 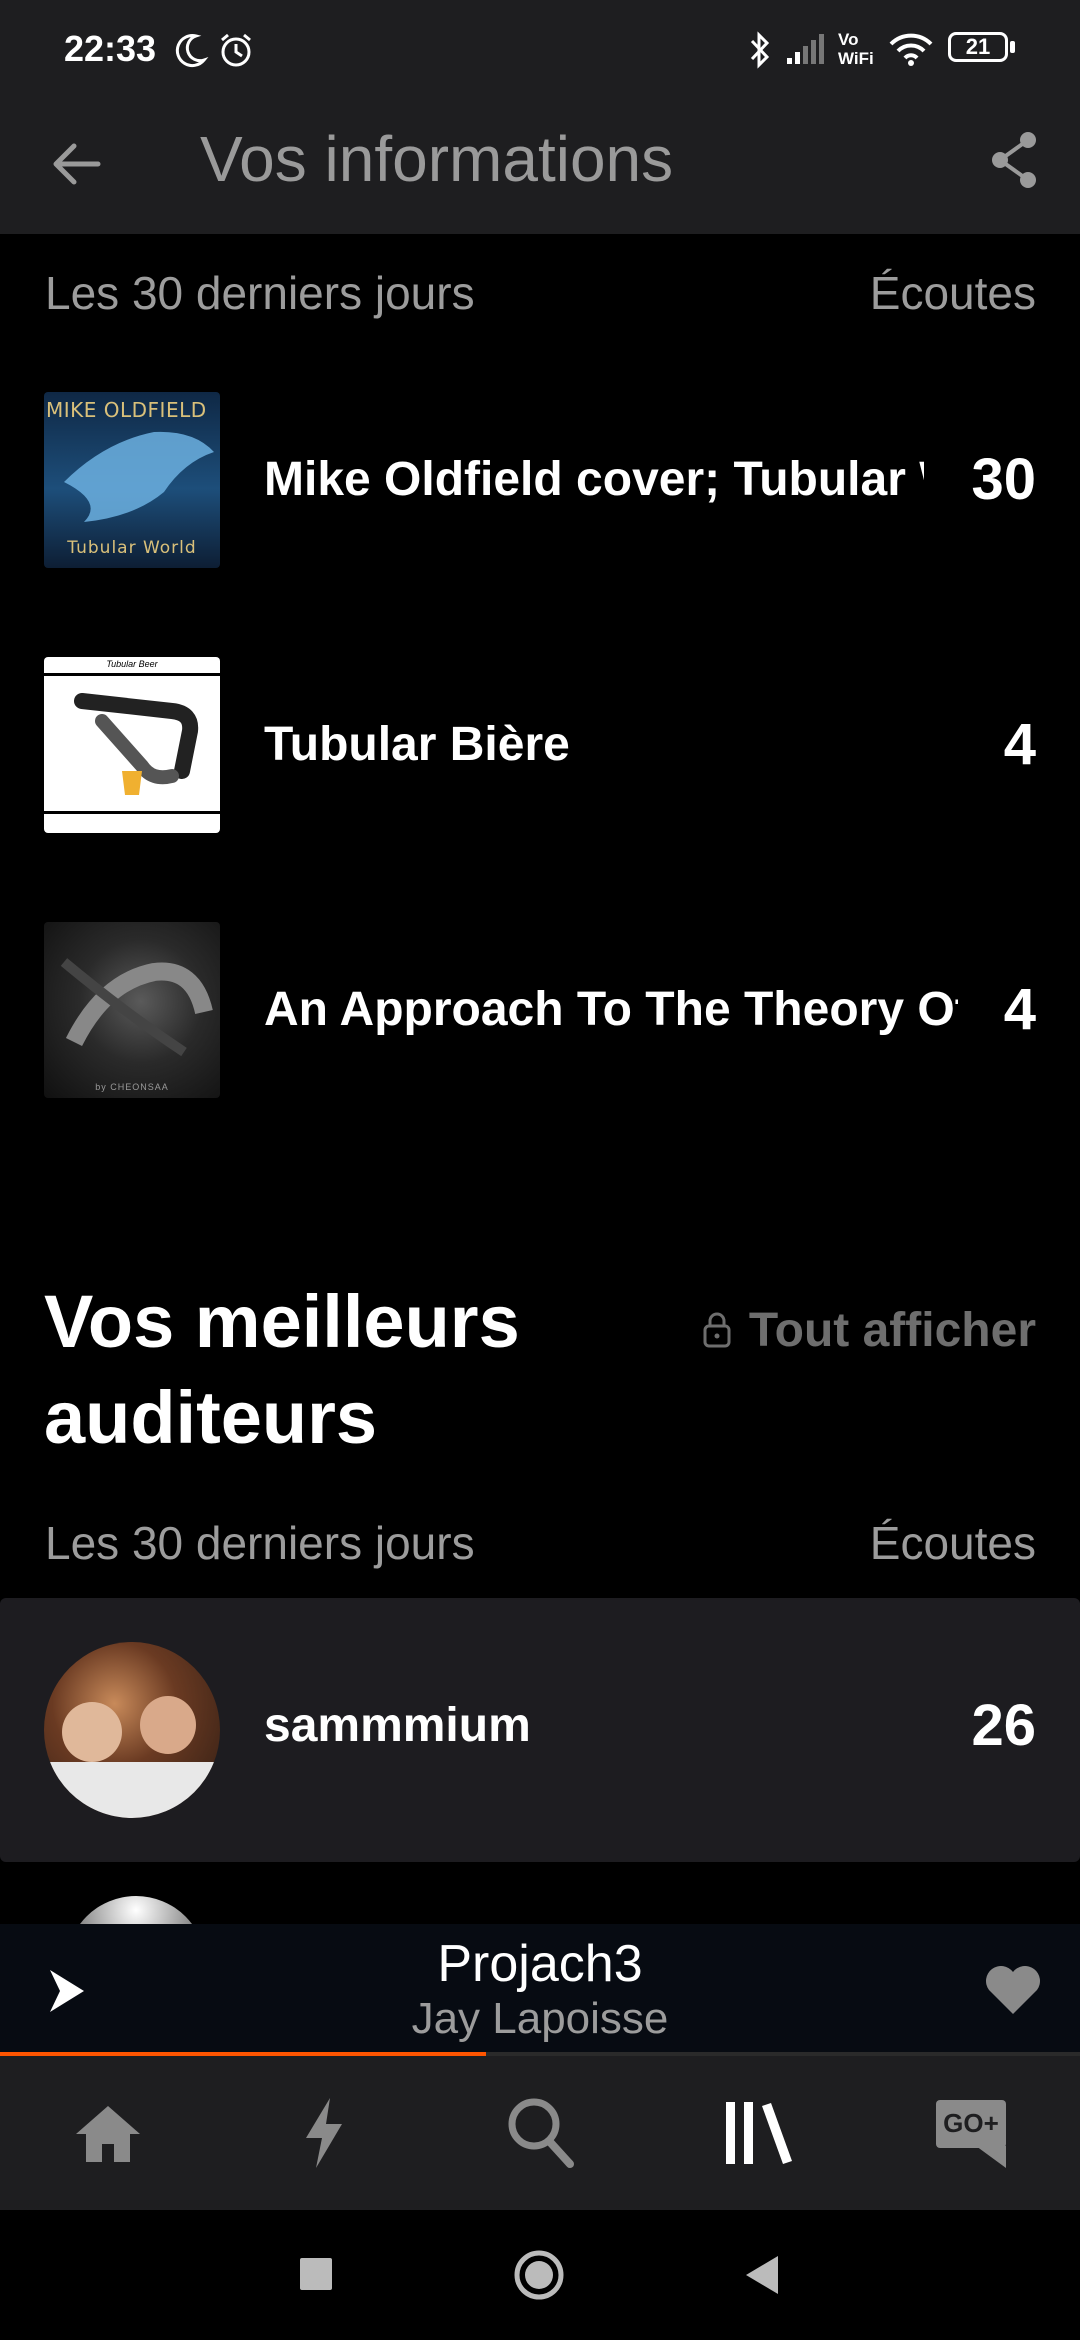 I want to click on battery-indicator: 21, so click(x=978, y=47).